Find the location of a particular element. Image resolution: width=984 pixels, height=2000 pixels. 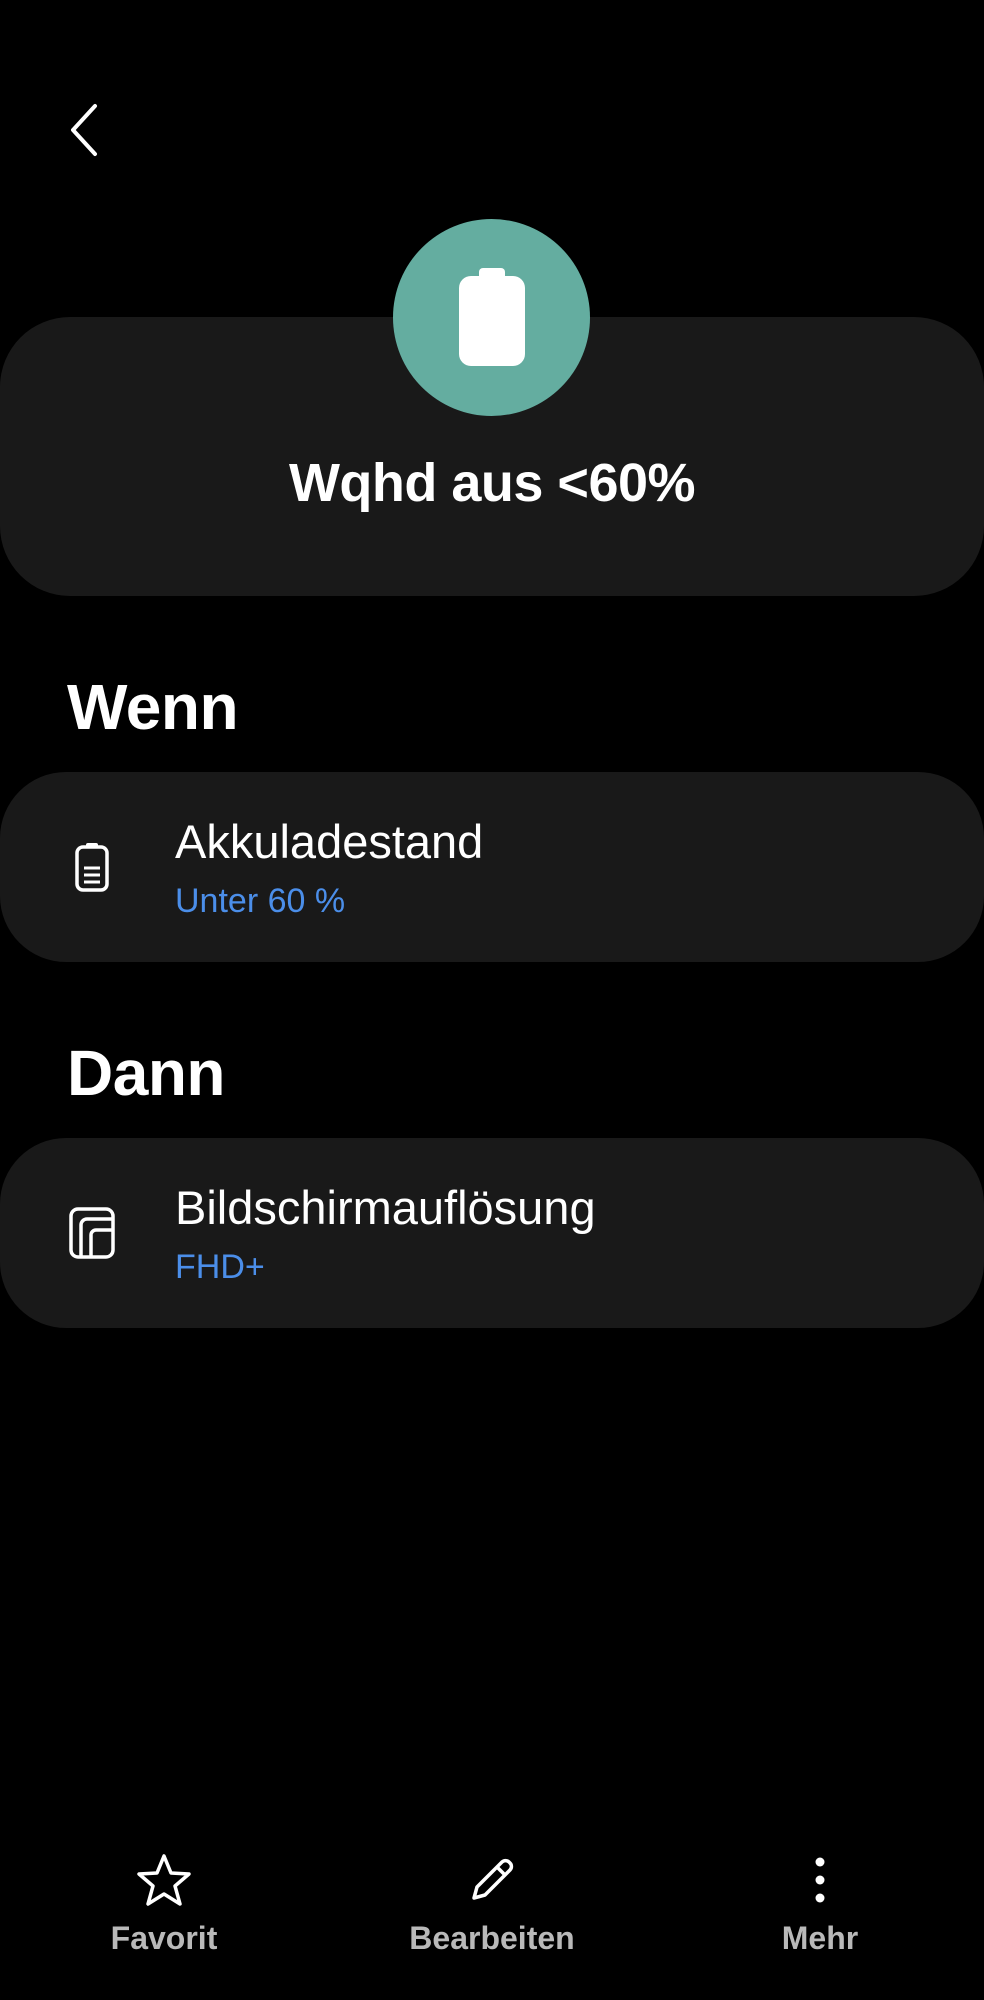

condition-value: Unter 60 % is located at coordinates (260, 901).